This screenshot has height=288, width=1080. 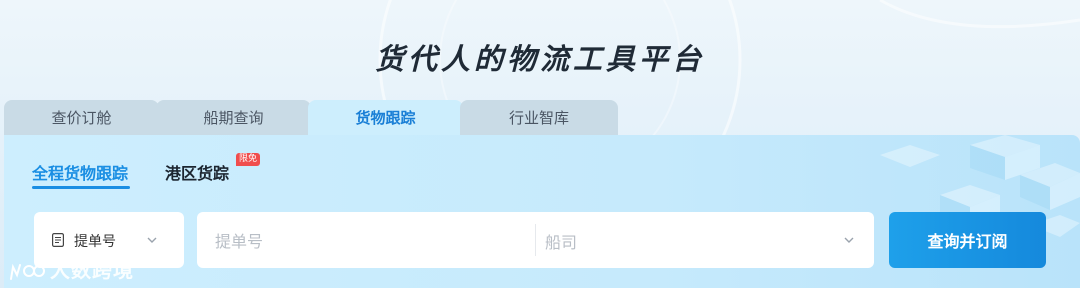 What do you see at coordinates (27, 271) in the screenshot?
I see `watermark-logo-icon` at bounding box center [27, 271].